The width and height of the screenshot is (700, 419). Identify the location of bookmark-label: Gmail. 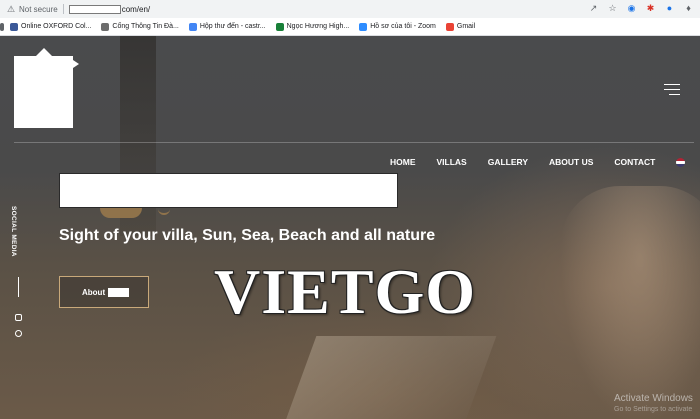
(466, 26).